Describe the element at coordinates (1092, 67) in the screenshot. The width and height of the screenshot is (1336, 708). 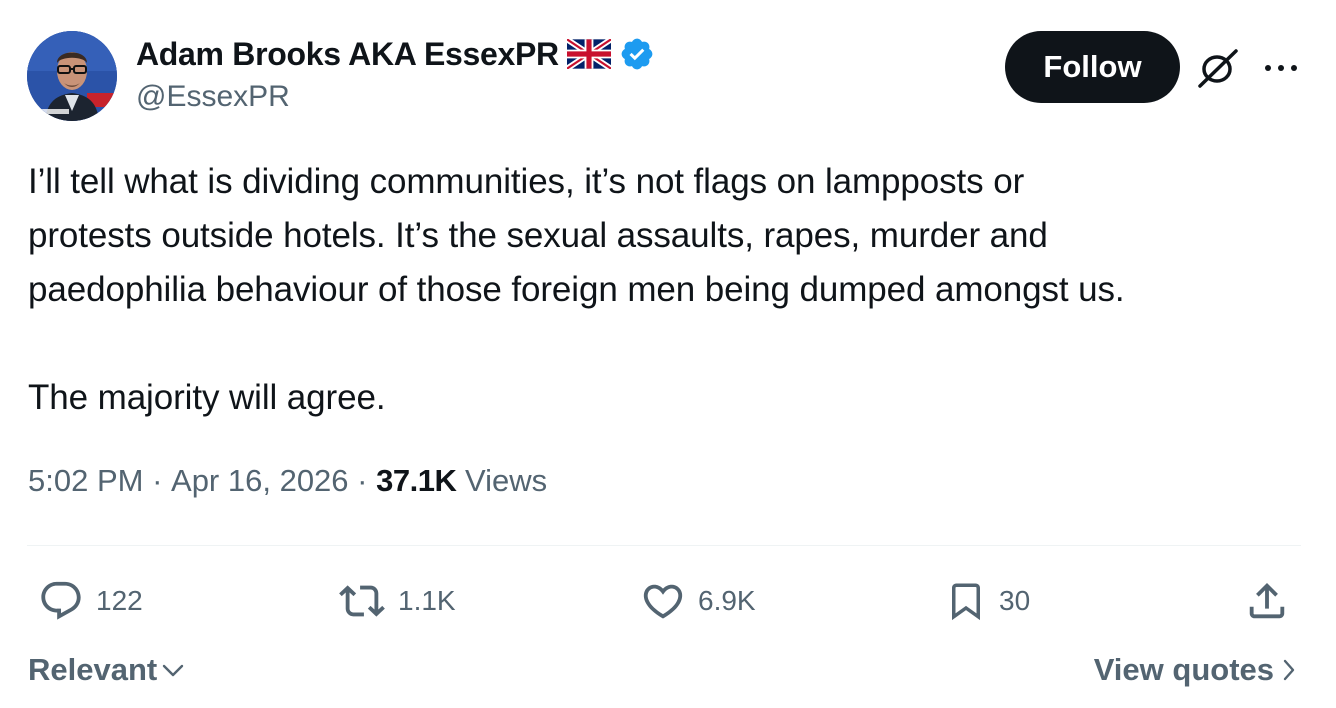
I see `follow-button: Follow` at that location.